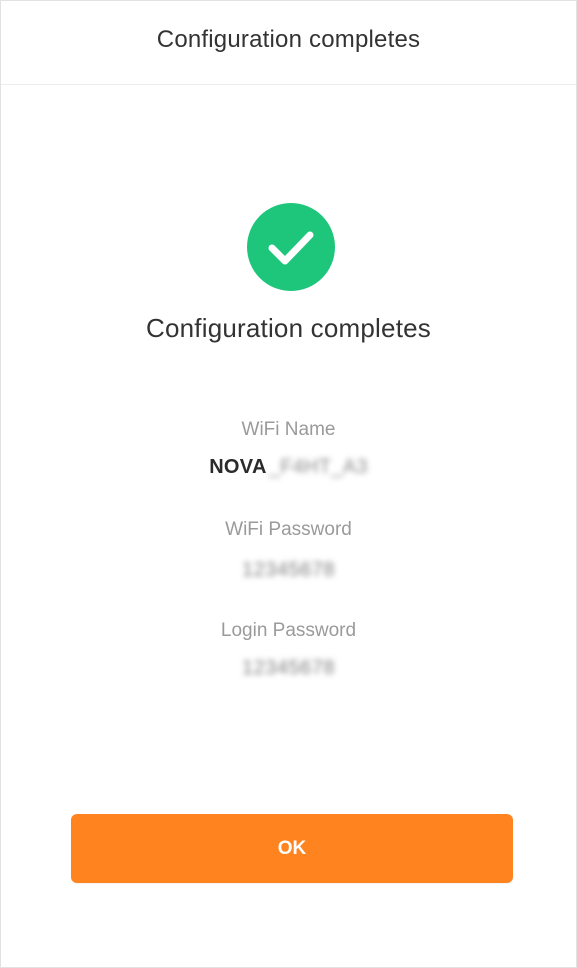 The width and height of the screenshot is (577, 968). I want to click on wifi-name-value: NOVA _F4HT_A3, so click(288, 467).